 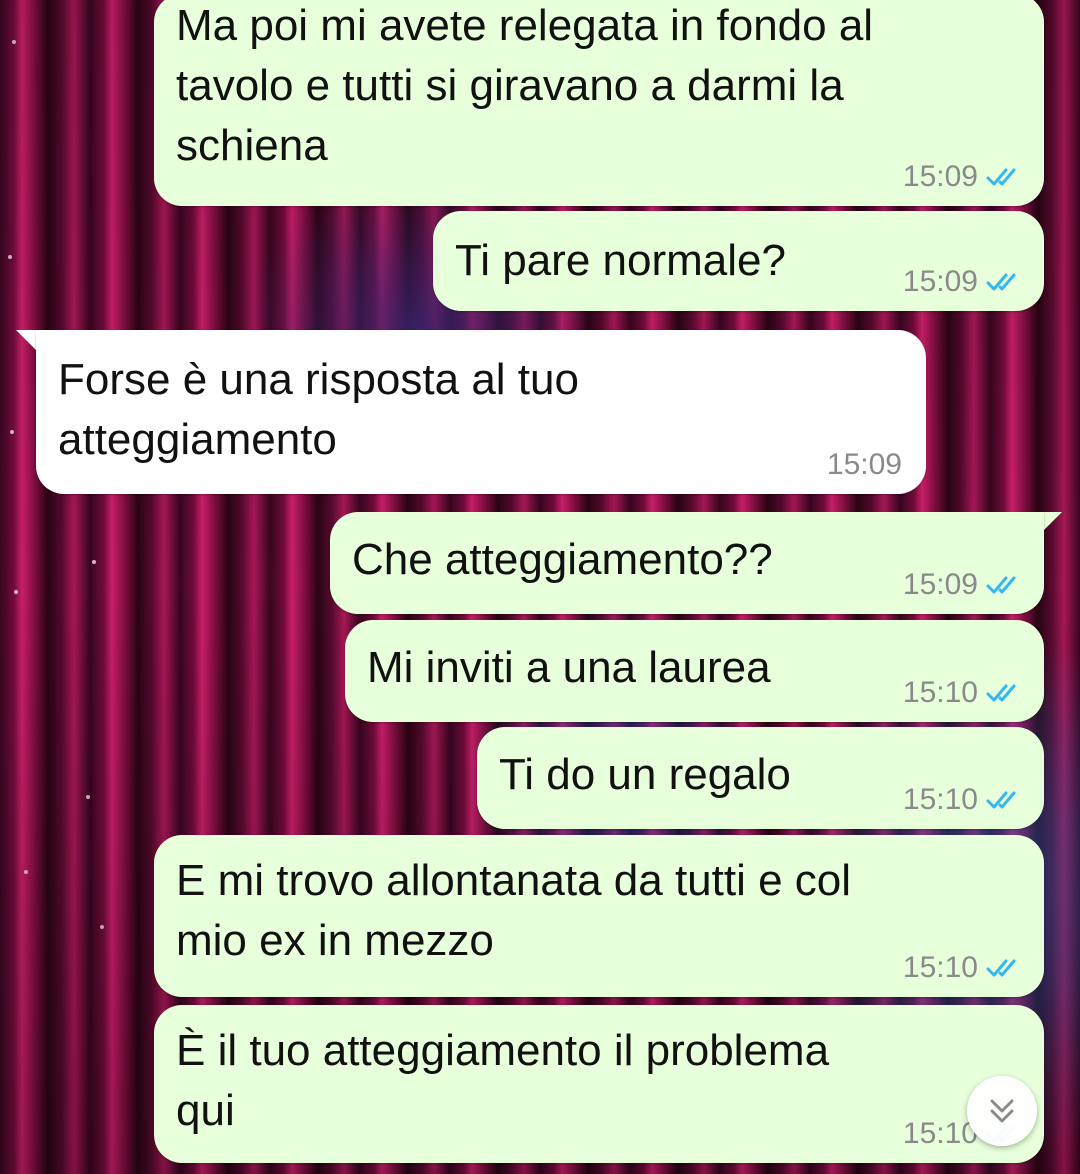 What do you see at coordinates (562, 559) in the screenshot?
I see `message-text: Che atteggiamento??` at bounding box center [562, 559].